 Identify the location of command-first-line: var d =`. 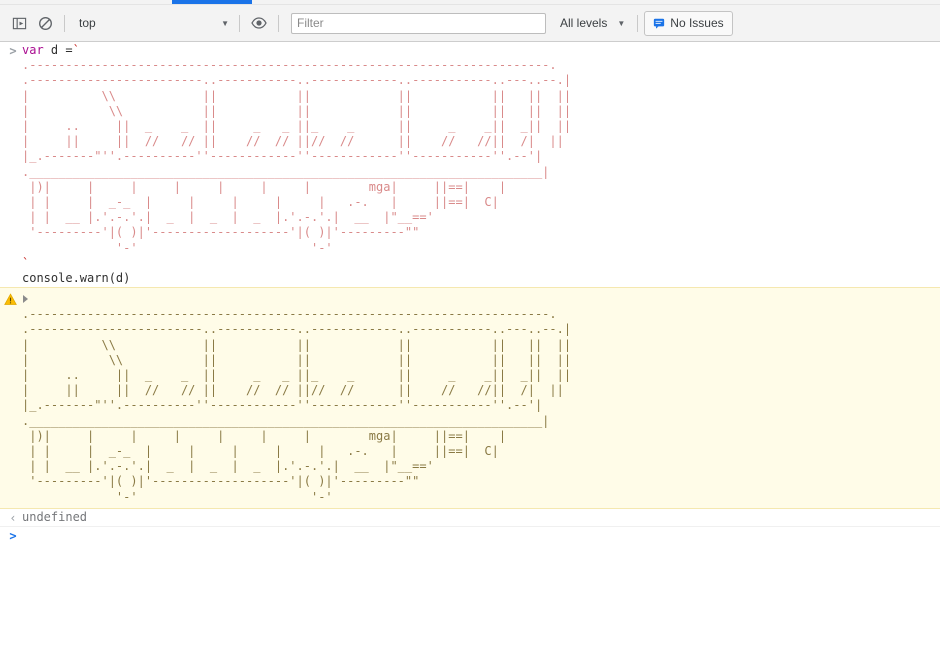
(470, 50).